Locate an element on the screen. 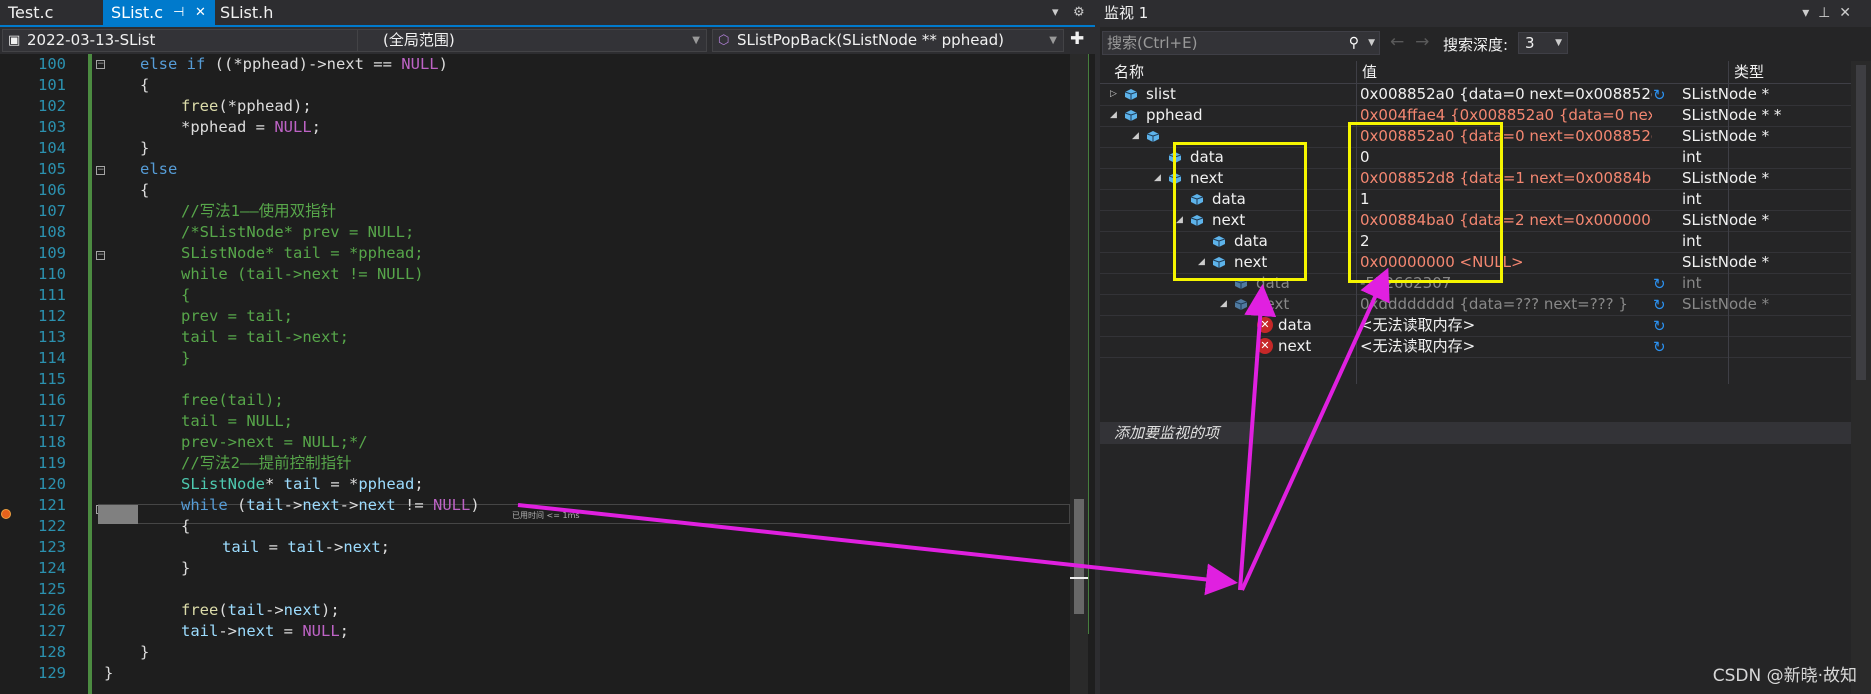 This screenshot has width=1871, height=694. line-number: 126 is located at coordinates (52, 610).